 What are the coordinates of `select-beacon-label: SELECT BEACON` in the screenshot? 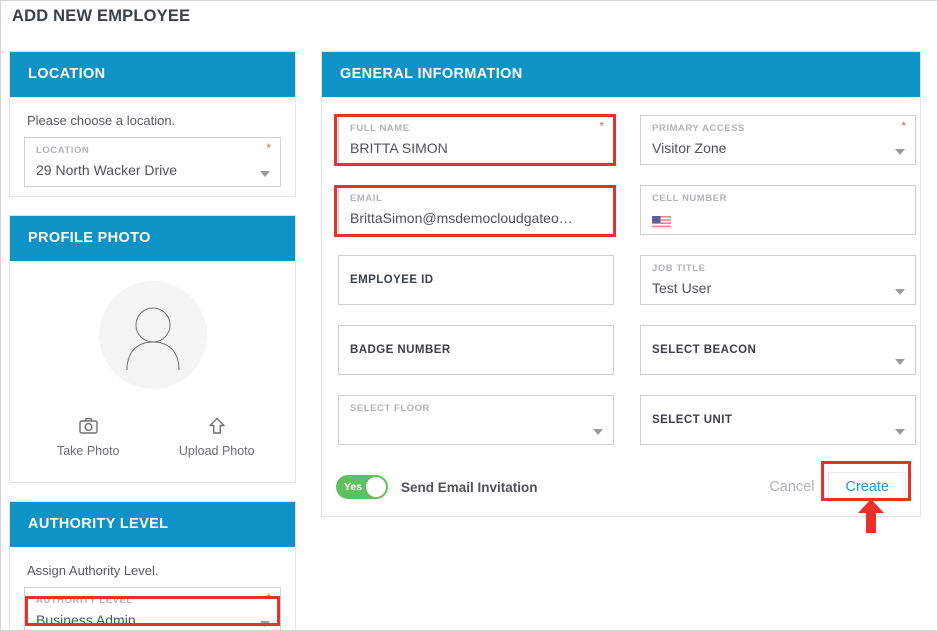 It's located at (704, 350).